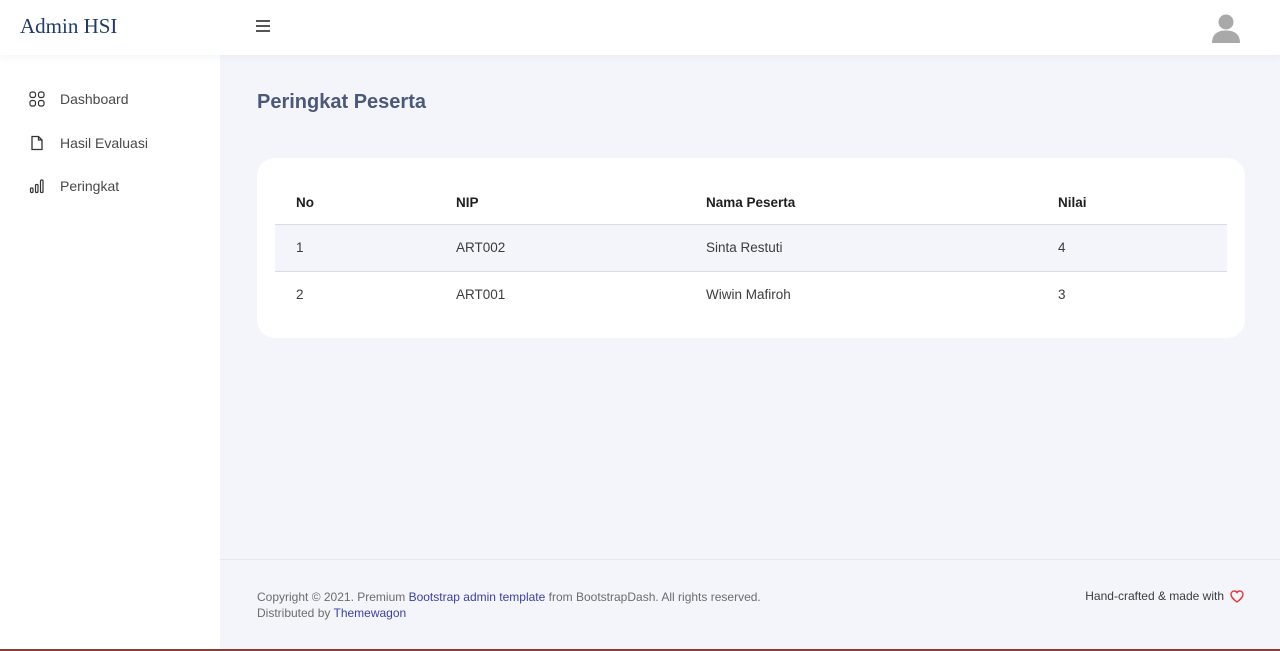 Image resolution: width=1280 pixels, height=651 pixels. What do you see at coordinates (333, 597) in the screenshot?
I see `copyright-prefix: Copyright © 2021. Premium` at bounding box center [333, 597].